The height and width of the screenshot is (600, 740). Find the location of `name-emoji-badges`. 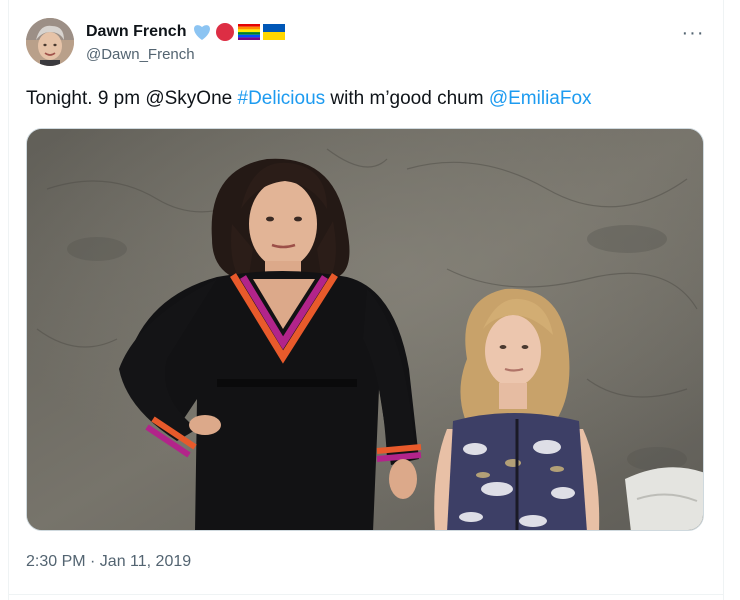

name-emoji-badges is located at coordinates (239, 32).